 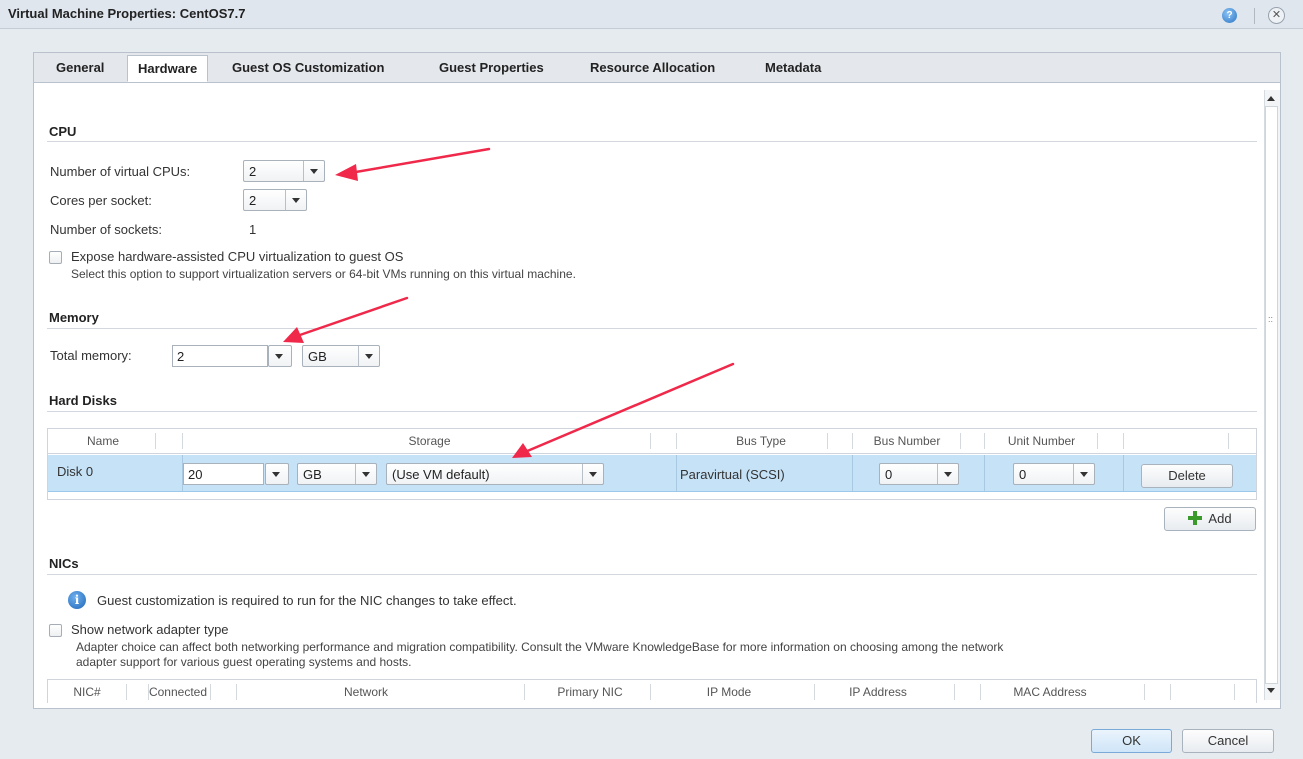 I want to click on help-icon: ?, so click(x=1229, y=15).